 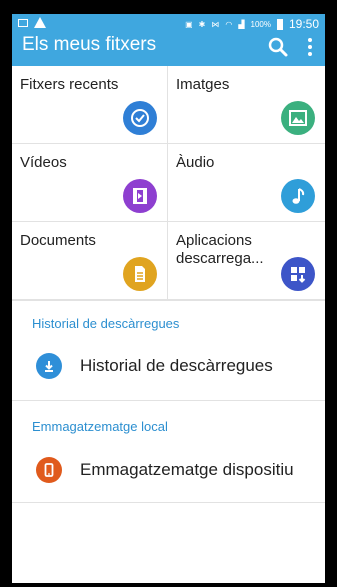 I want to click on section-heading-local-storage: Emmagatzematge local, so click(x=100, y=426).